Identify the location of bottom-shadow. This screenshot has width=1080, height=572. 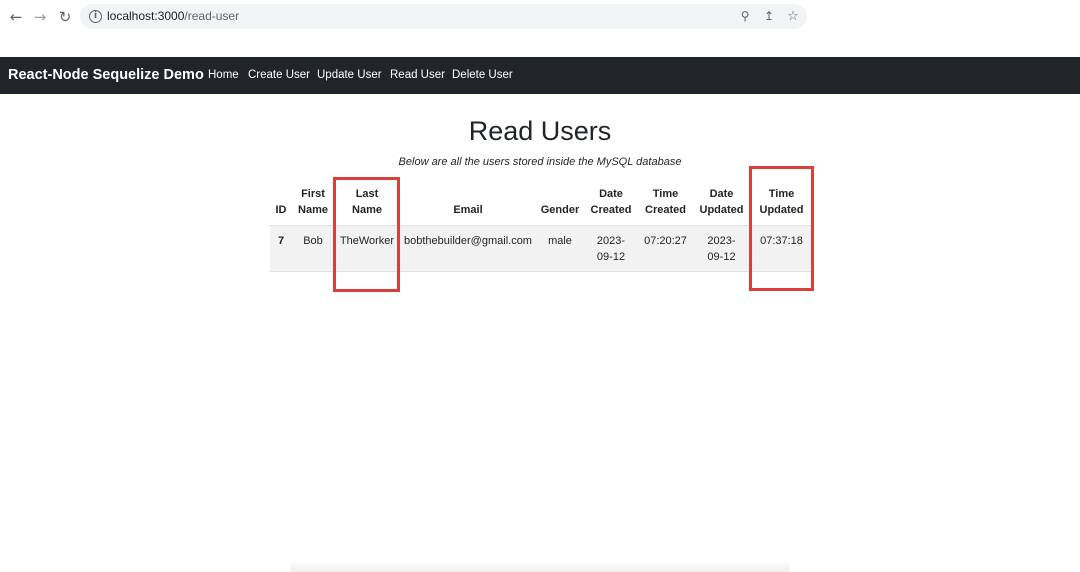
(540, 566).